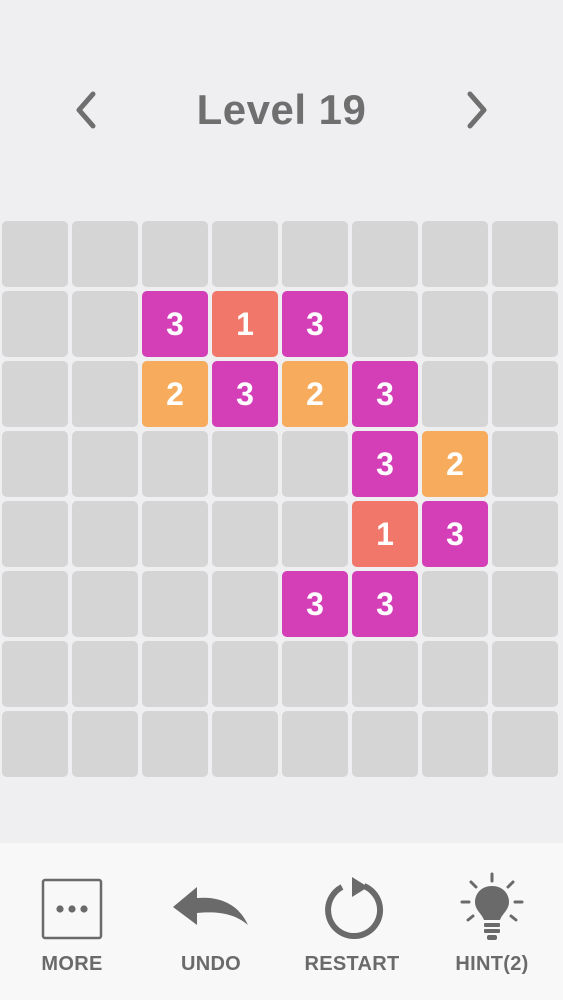 This screenshot has width=563, height=1000. Describe the element at coordinates (352, 964) in the screenshot. I see `restart-label: RESTART` at that location.